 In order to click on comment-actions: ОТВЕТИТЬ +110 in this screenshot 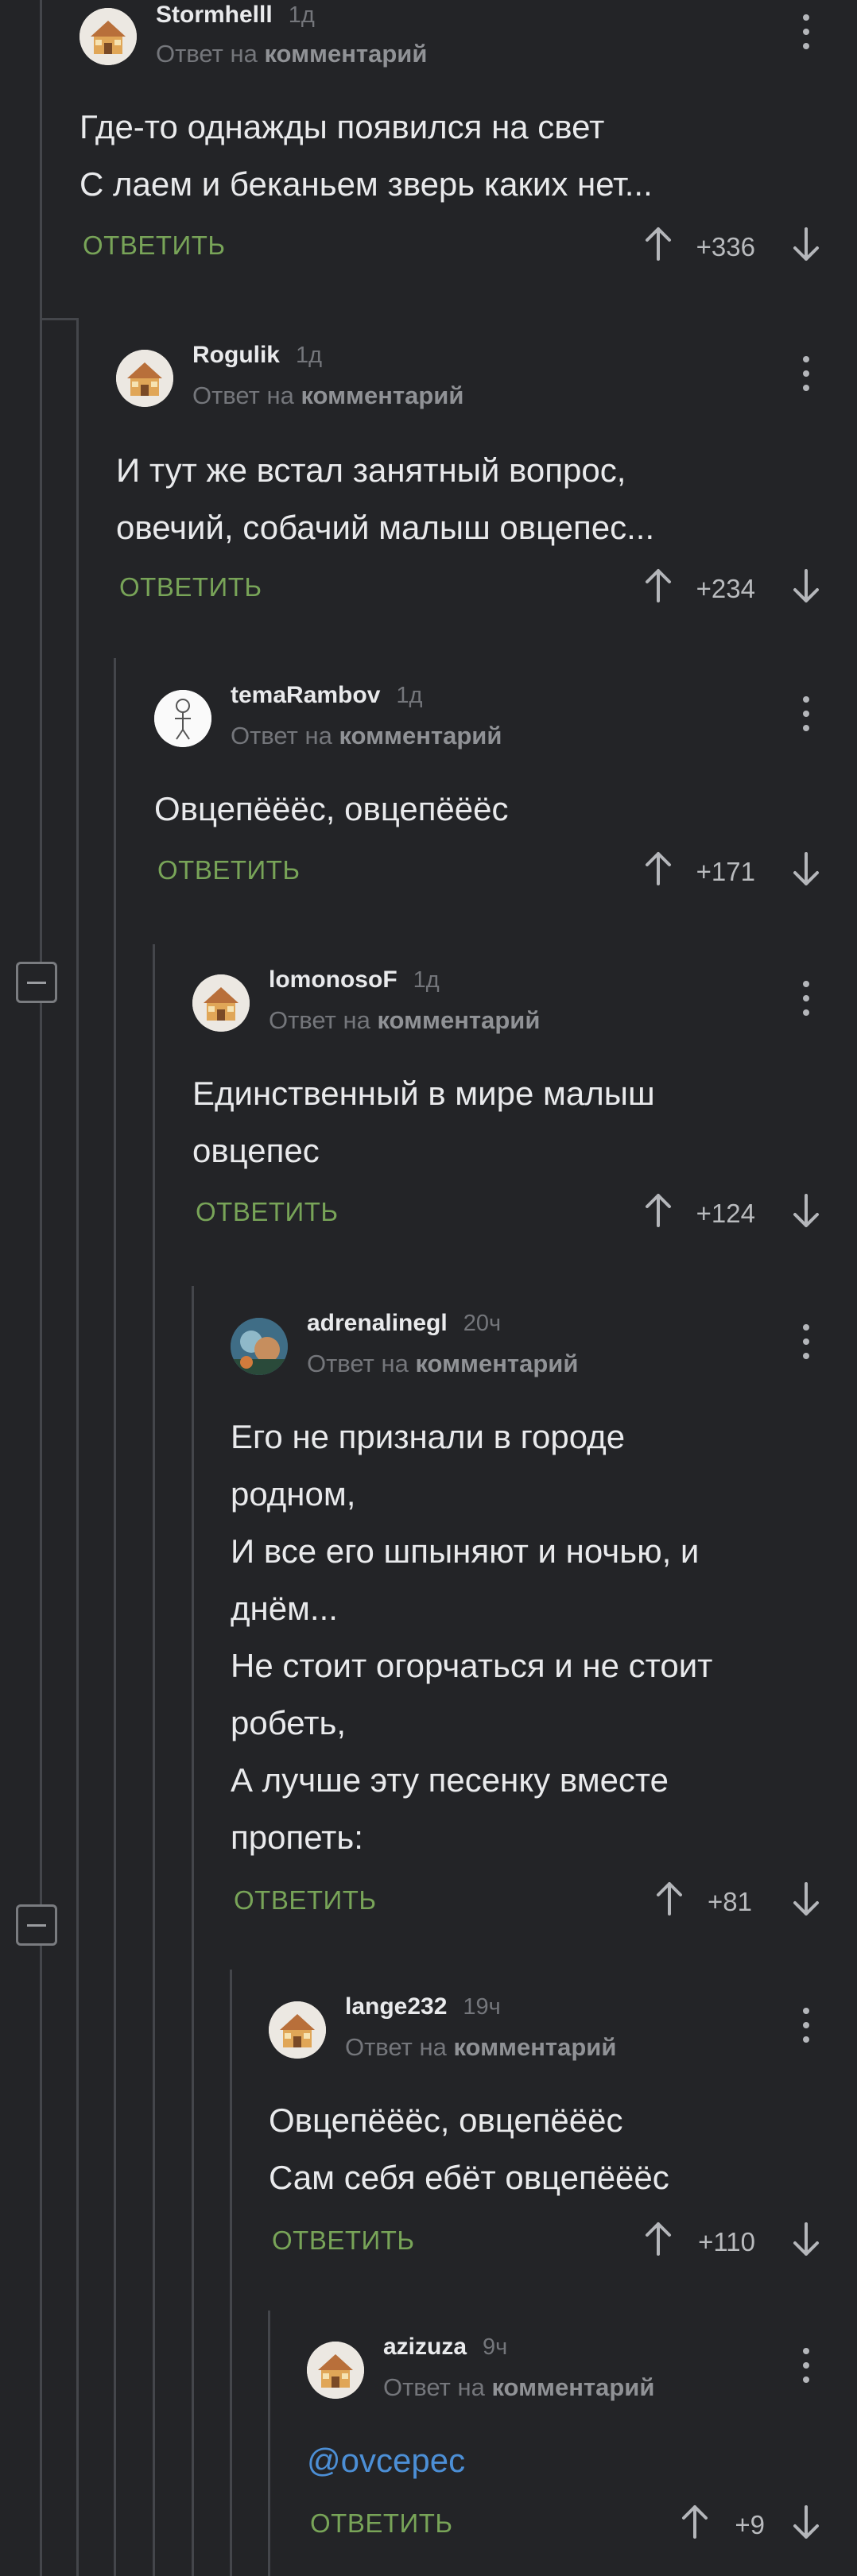, I will do `click(548, 2243)`.